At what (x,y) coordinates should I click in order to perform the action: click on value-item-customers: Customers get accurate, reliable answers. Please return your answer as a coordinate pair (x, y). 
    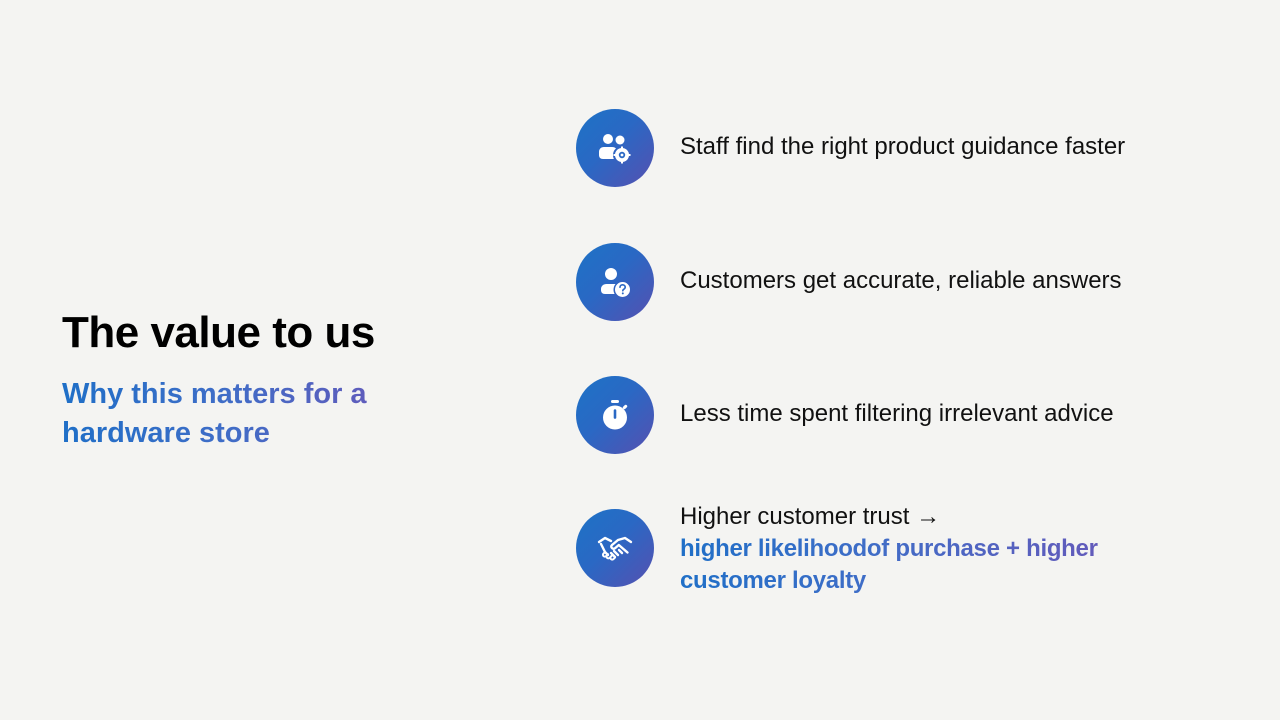
    Looking at the image, I should click on (896, 283).